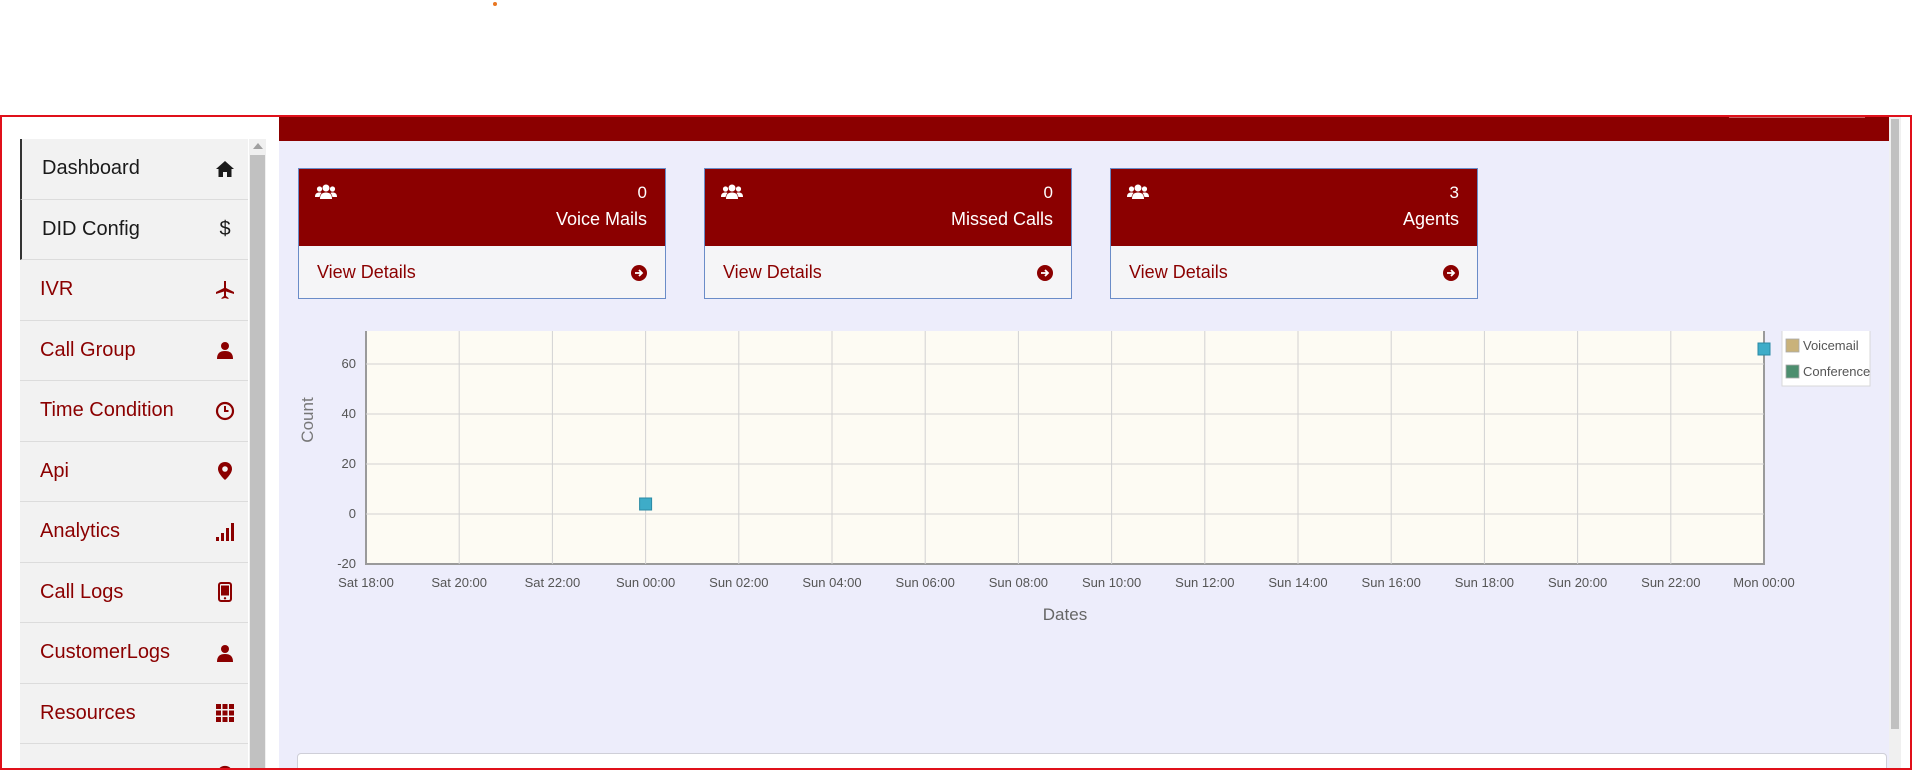  I want to click on y-tick-label: 60, so click(349, 363).